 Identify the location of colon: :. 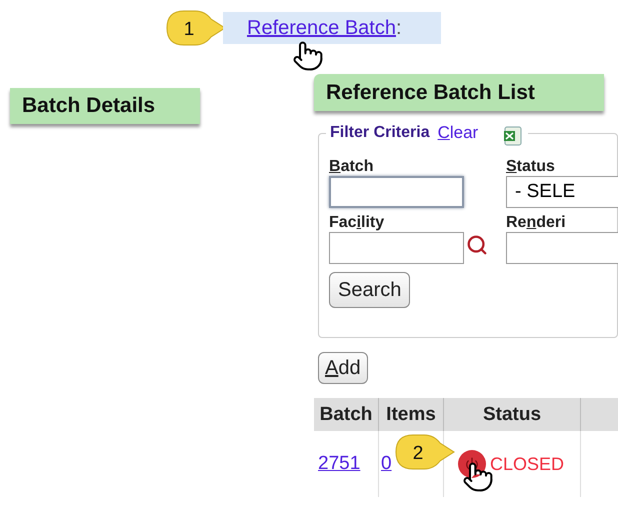
(399, 28).